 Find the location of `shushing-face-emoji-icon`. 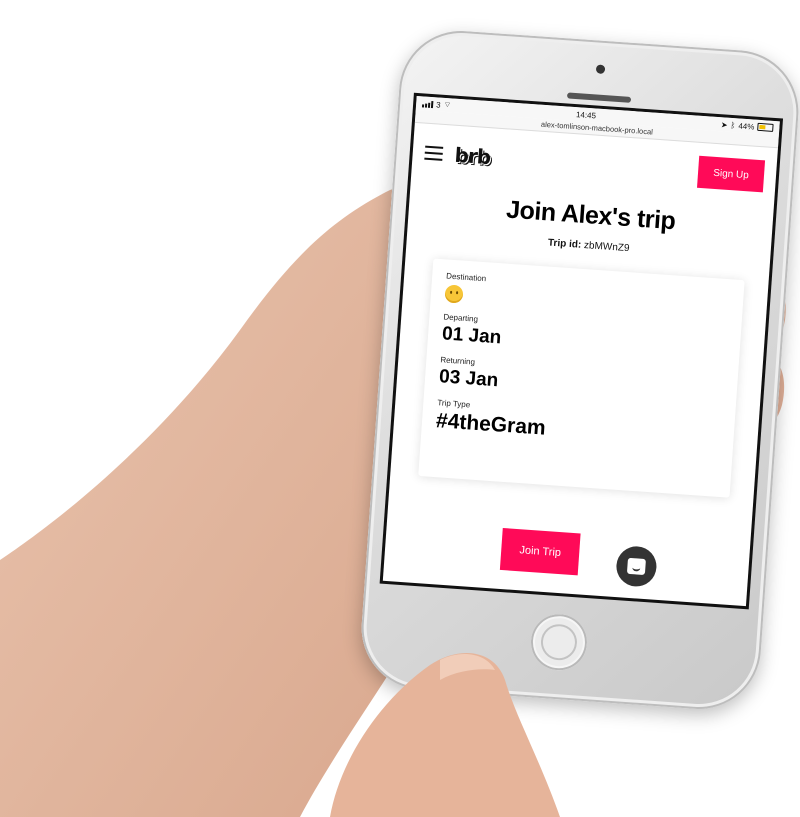

shushing-face-emoji-icon is located at coordinates (454, 294).